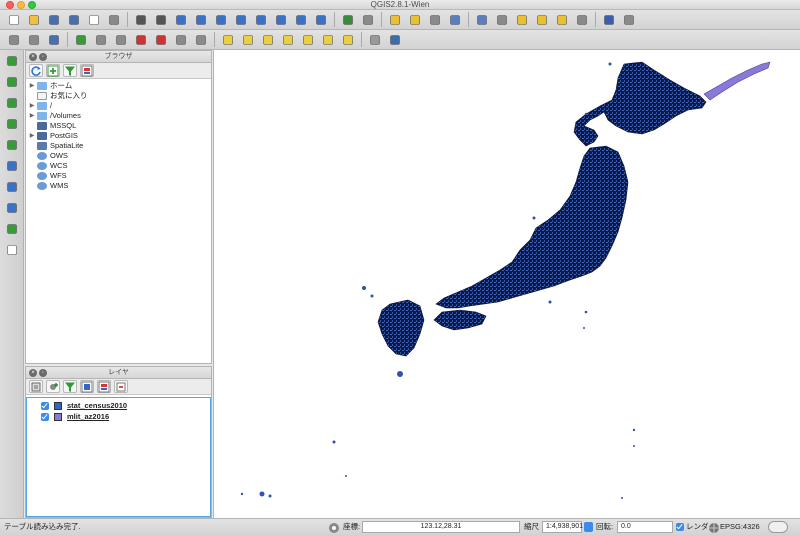 This screenshot has height=536, width=800. I want to click on scale-field: 1:4,938,901, so click(562, 527).